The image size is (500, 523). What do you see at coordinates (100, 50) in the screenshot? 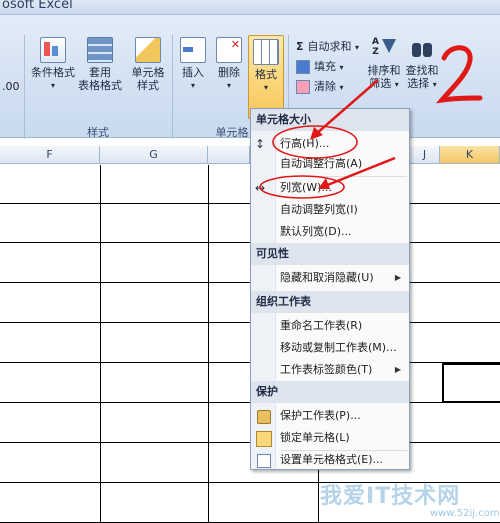
I see `table-format-icon` at bounding box center [100, 50].